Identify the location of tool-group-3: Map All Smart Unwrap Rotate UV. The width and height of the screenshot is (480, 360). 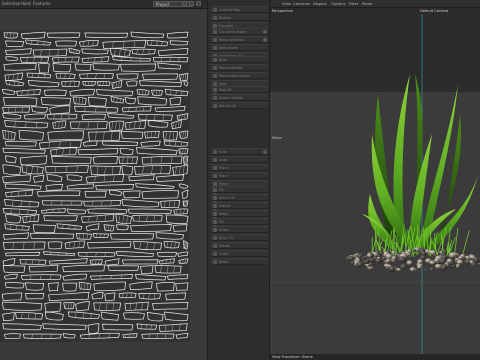
(239, 98).